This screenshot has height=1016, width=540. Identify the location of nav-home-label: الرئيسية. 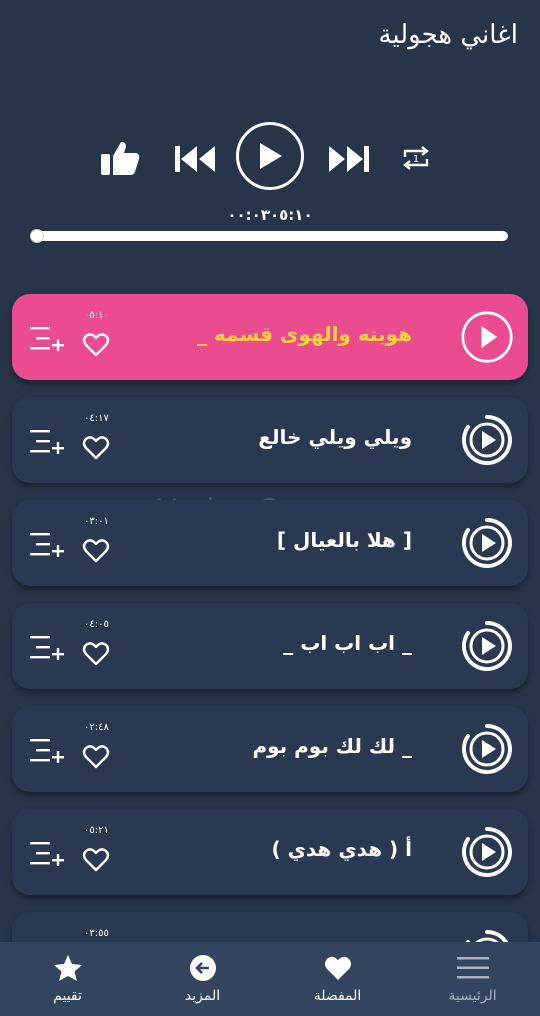
(472, 996).